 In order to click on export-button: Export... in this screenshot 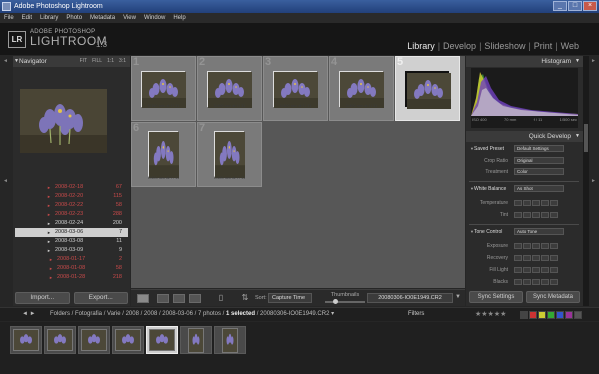, I will do `click(100, 298)`.